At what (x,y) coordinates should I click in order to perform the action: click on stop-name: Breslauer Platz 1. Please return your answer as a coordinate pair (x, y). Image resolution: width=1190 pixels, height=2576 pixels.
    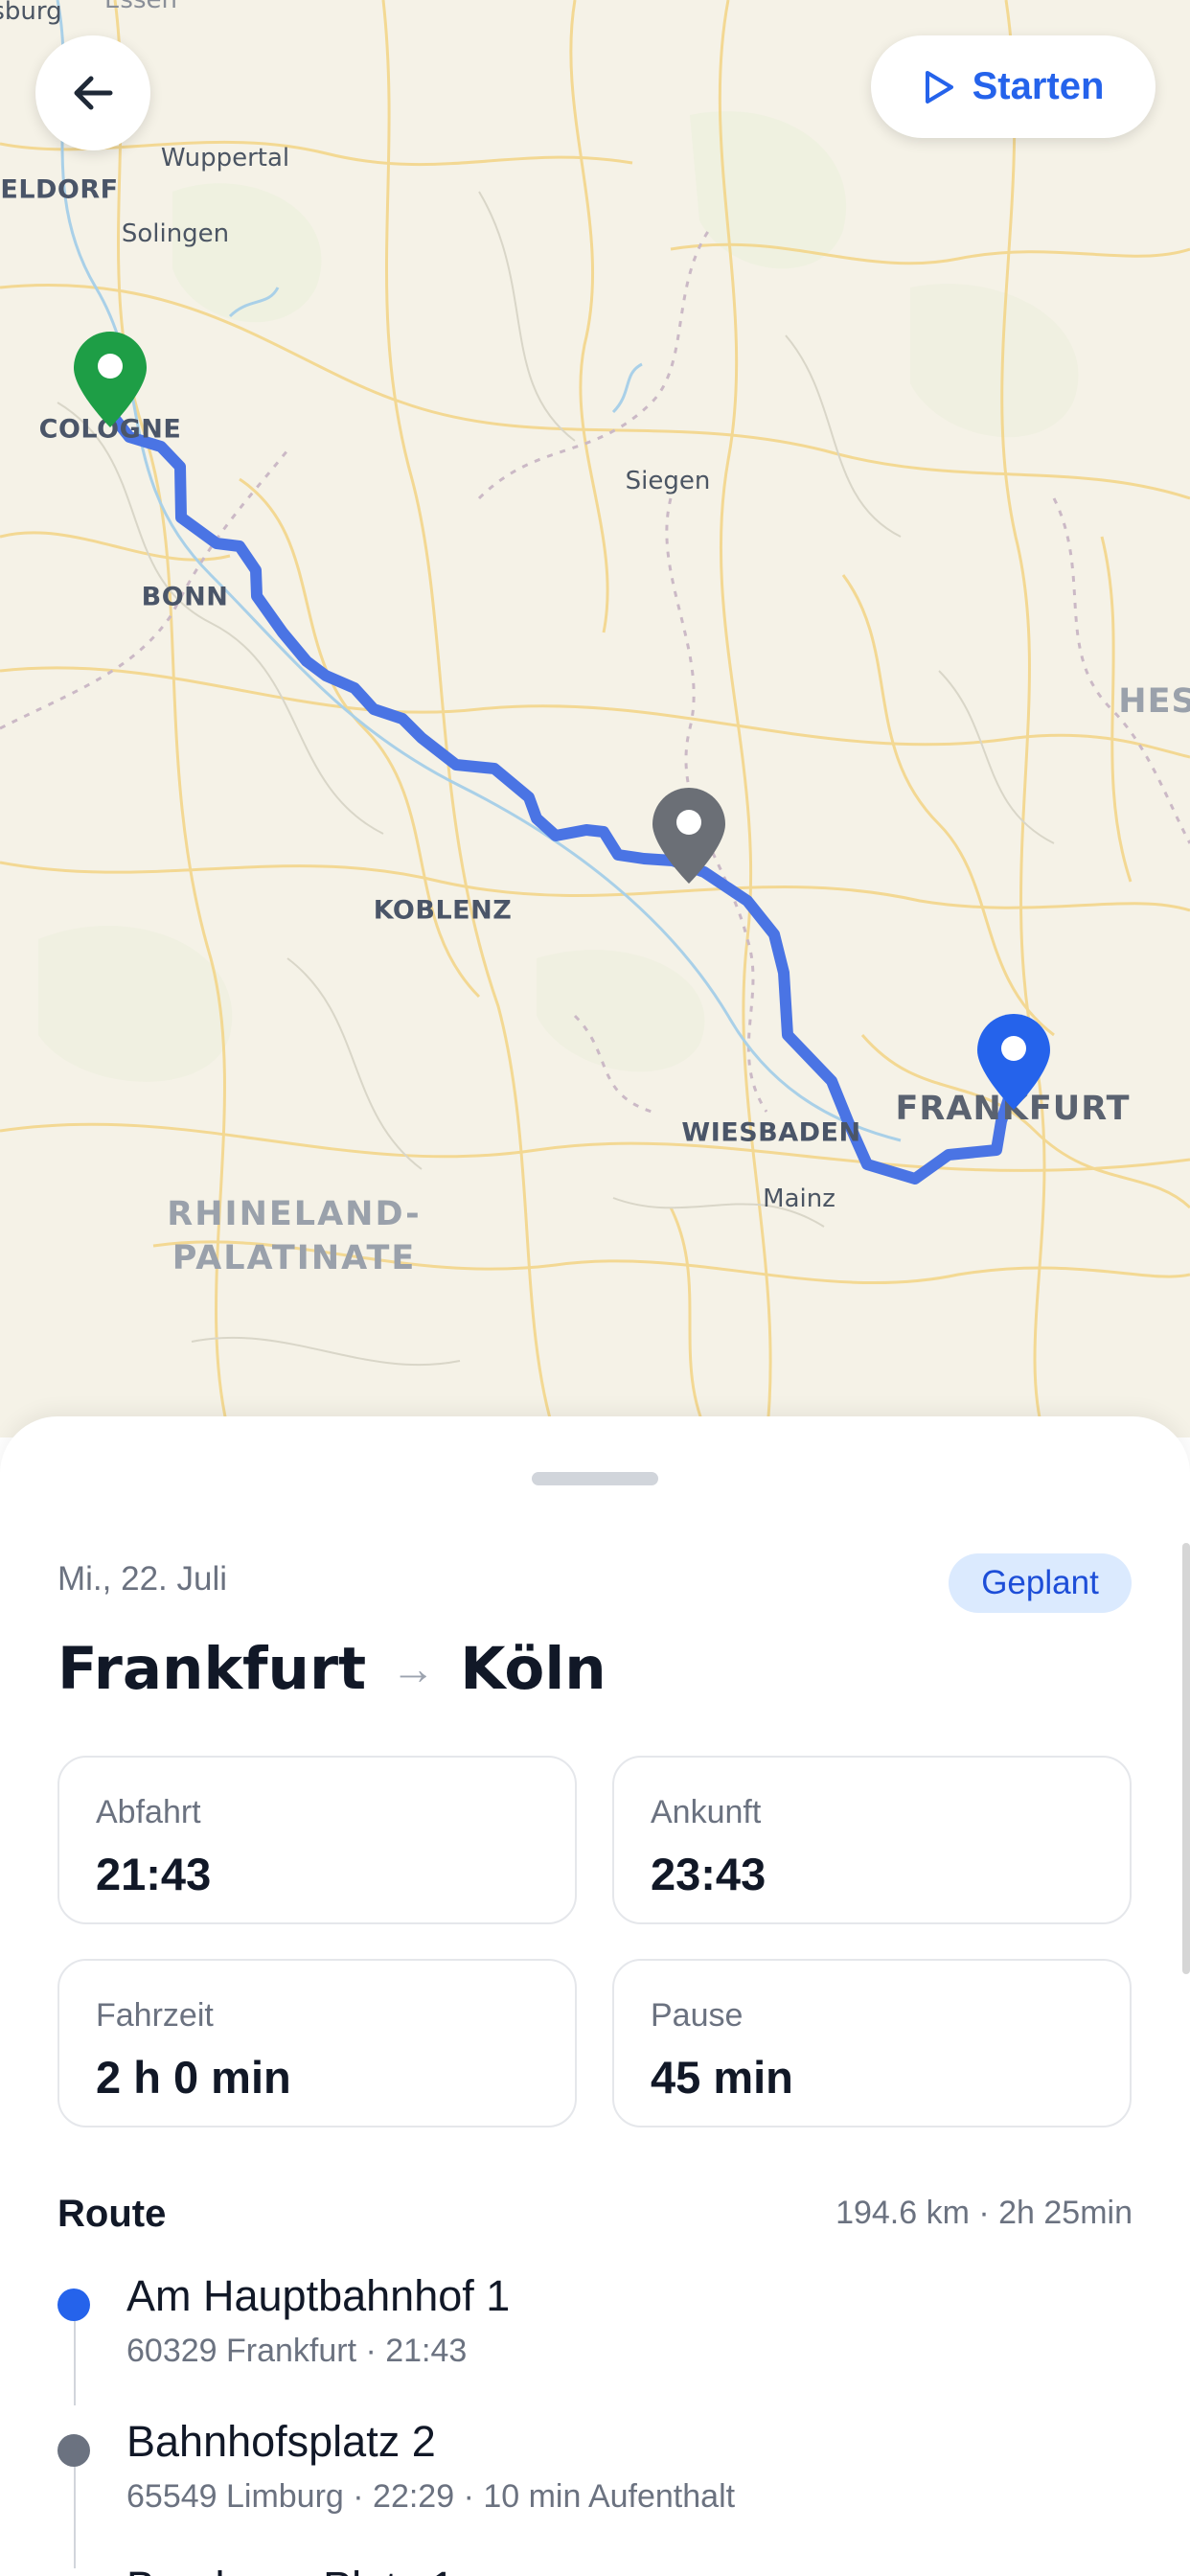
    Looking at the image, I should click on (290, 2569).